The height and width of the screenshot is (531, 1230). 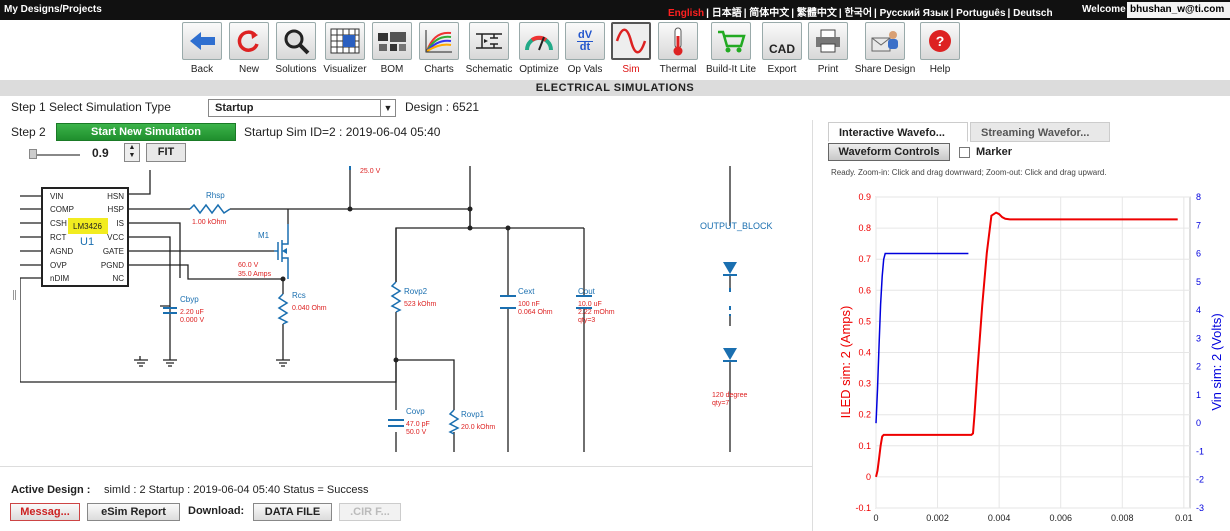 What do you see at coordinates (828, 48) in the screenshot?
I see `print-button: Print` at bounding box center [828, 48].